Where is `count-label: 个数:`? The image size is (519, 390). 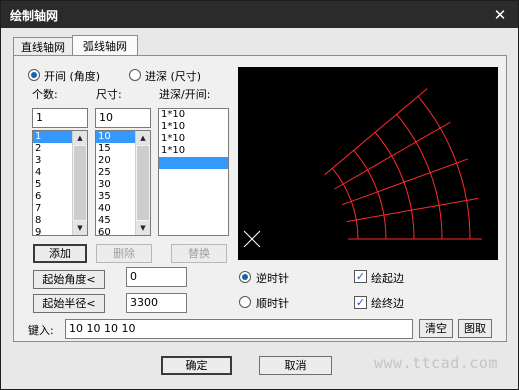 count-label: 个数: is located at coordinates (45, 94).